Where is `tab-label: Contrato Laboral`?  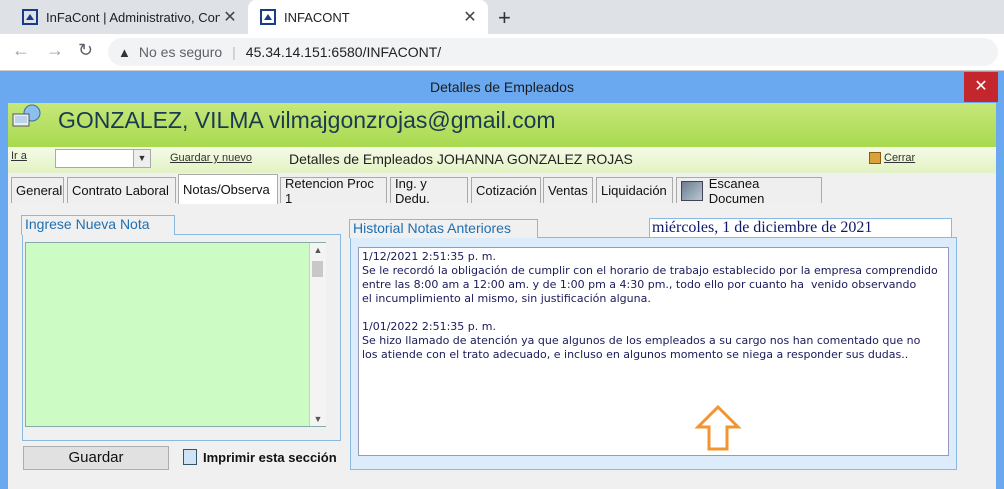 tab-label: Contrato Laboral is located at coordinates (120, 190).